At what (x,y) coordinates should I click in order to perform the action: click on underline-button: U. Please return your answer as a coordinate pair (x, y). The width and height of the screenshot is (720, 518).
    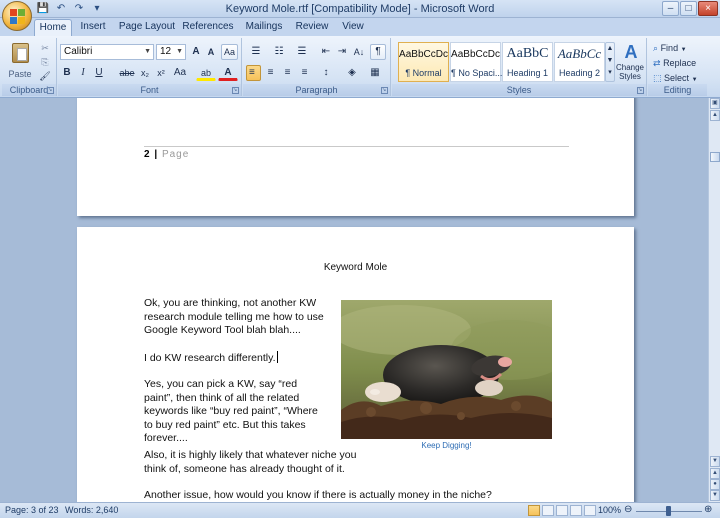
    Looking at the image, I should click on (99, 73).